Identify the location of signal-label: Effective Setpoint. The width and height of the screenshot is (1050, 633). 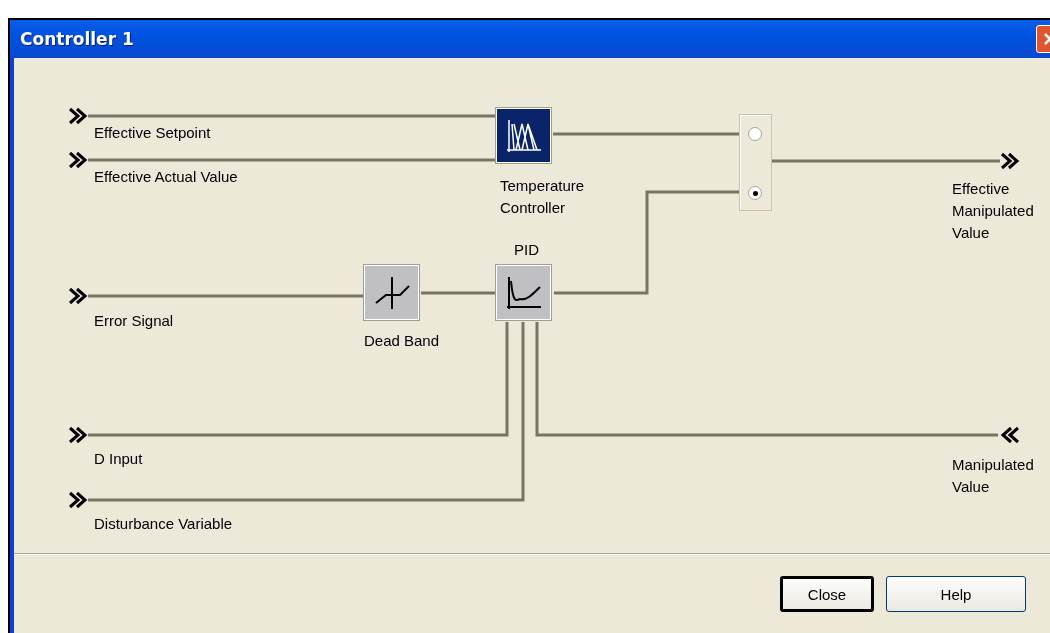
(152, 133).